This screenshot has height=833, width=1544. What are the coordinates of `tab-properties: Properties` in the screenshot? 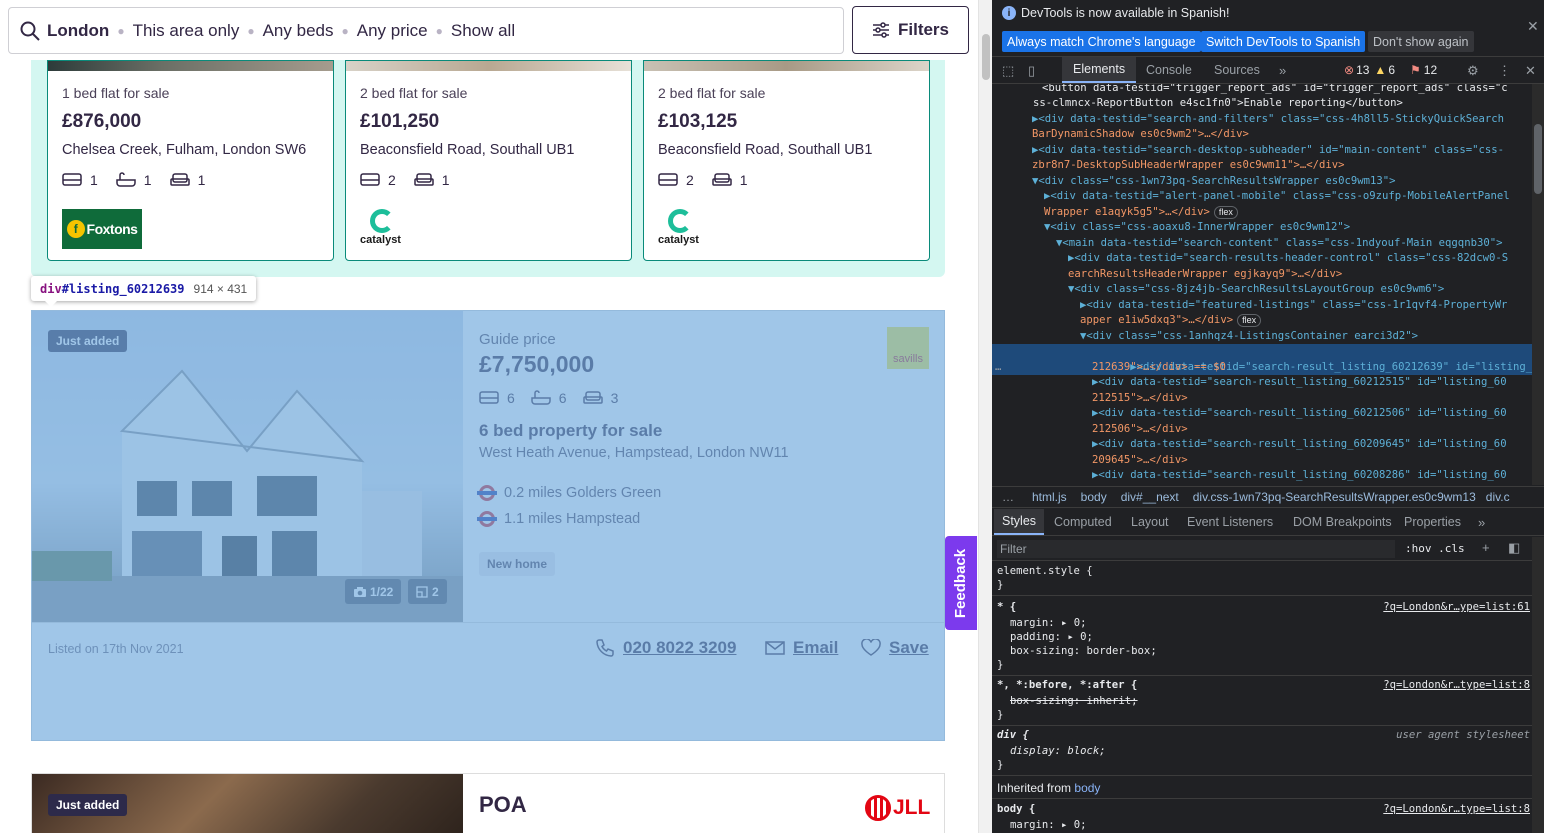 It's located at (1432, 522).